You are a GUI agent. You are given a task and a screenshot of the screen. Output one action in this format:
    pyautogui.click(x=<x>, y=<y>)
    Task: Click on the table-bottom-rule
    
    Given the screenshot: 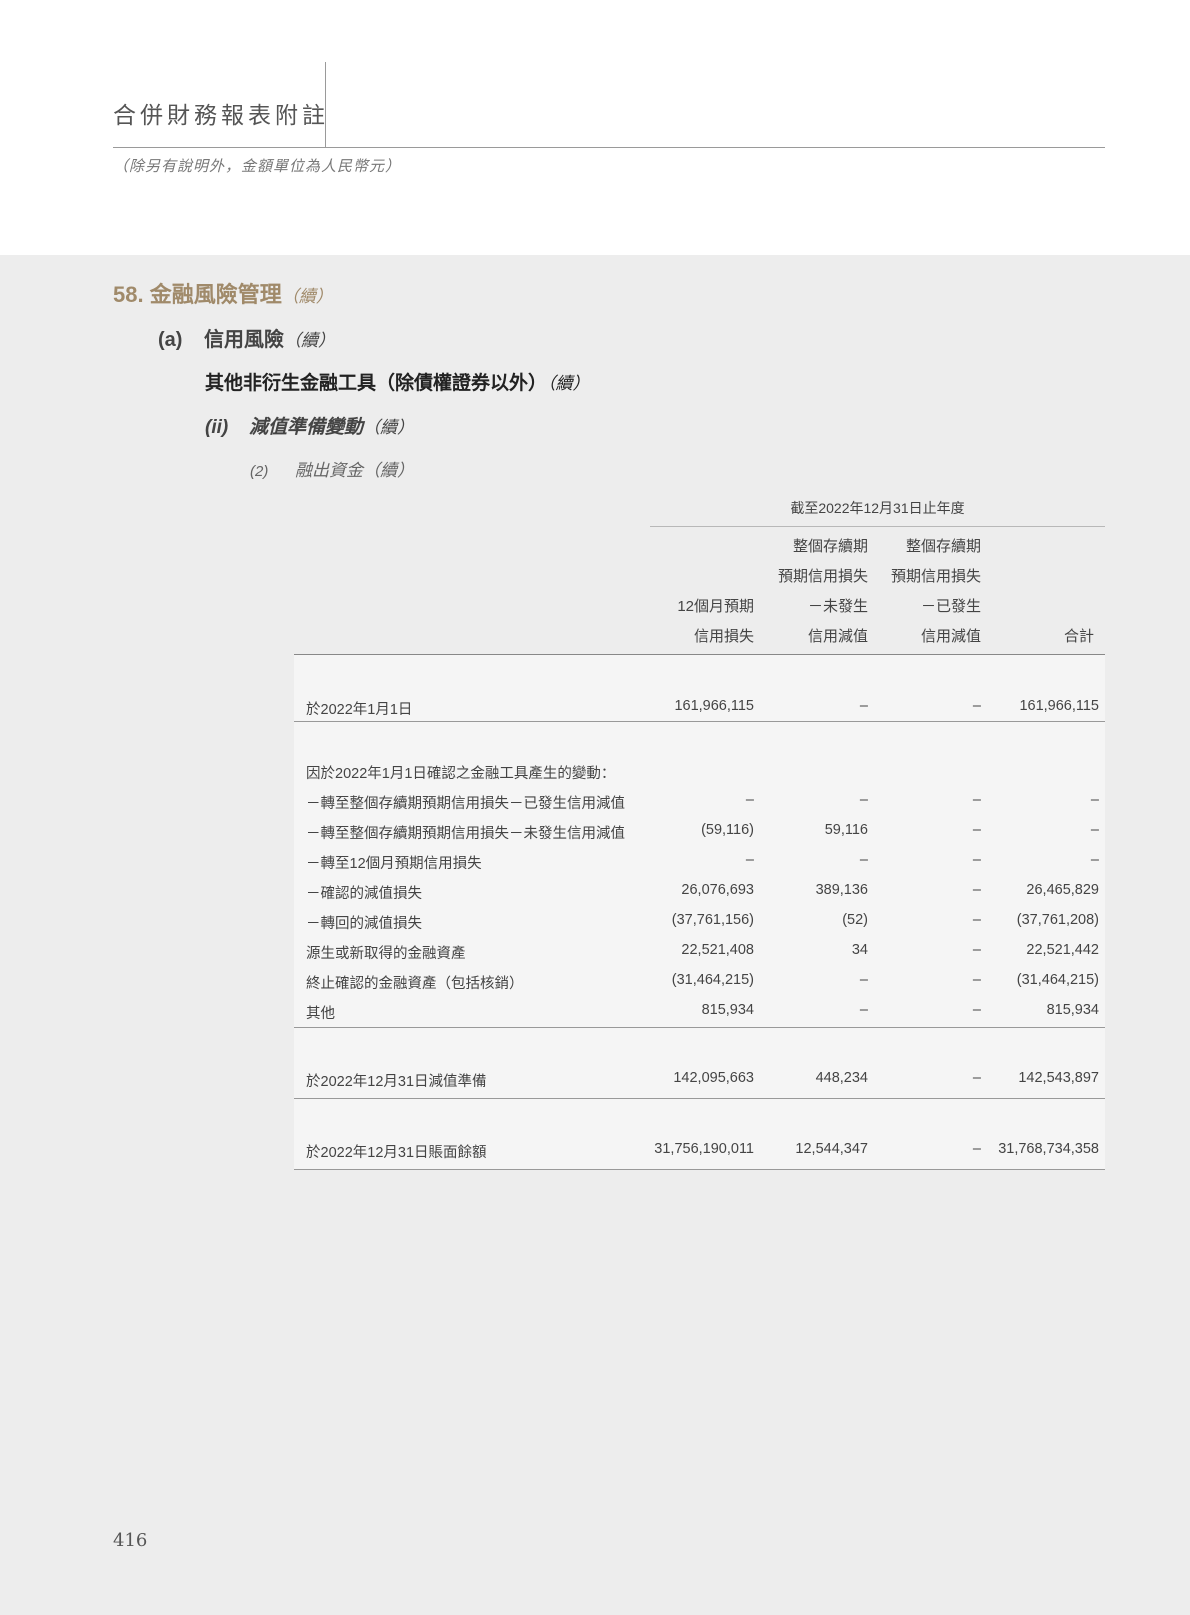 What is the action you would take?
    pyautogui.click(x=699, y=1169)
    